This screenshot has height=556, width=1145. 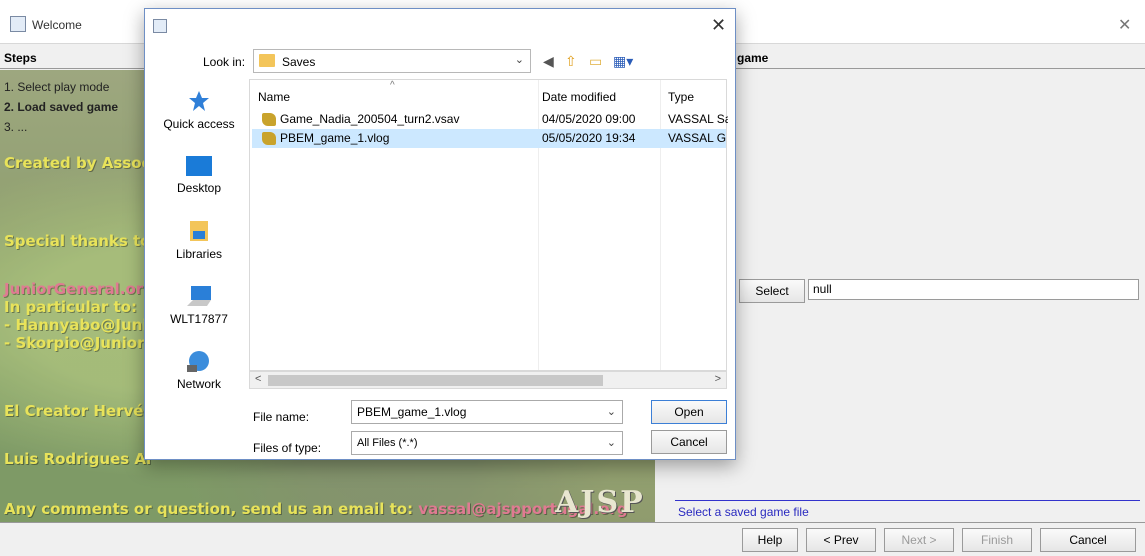 What do you see at coordinates (199, 124) in the screenshot?
I see `place-label: Quick access` at bounding box center [199, 124].